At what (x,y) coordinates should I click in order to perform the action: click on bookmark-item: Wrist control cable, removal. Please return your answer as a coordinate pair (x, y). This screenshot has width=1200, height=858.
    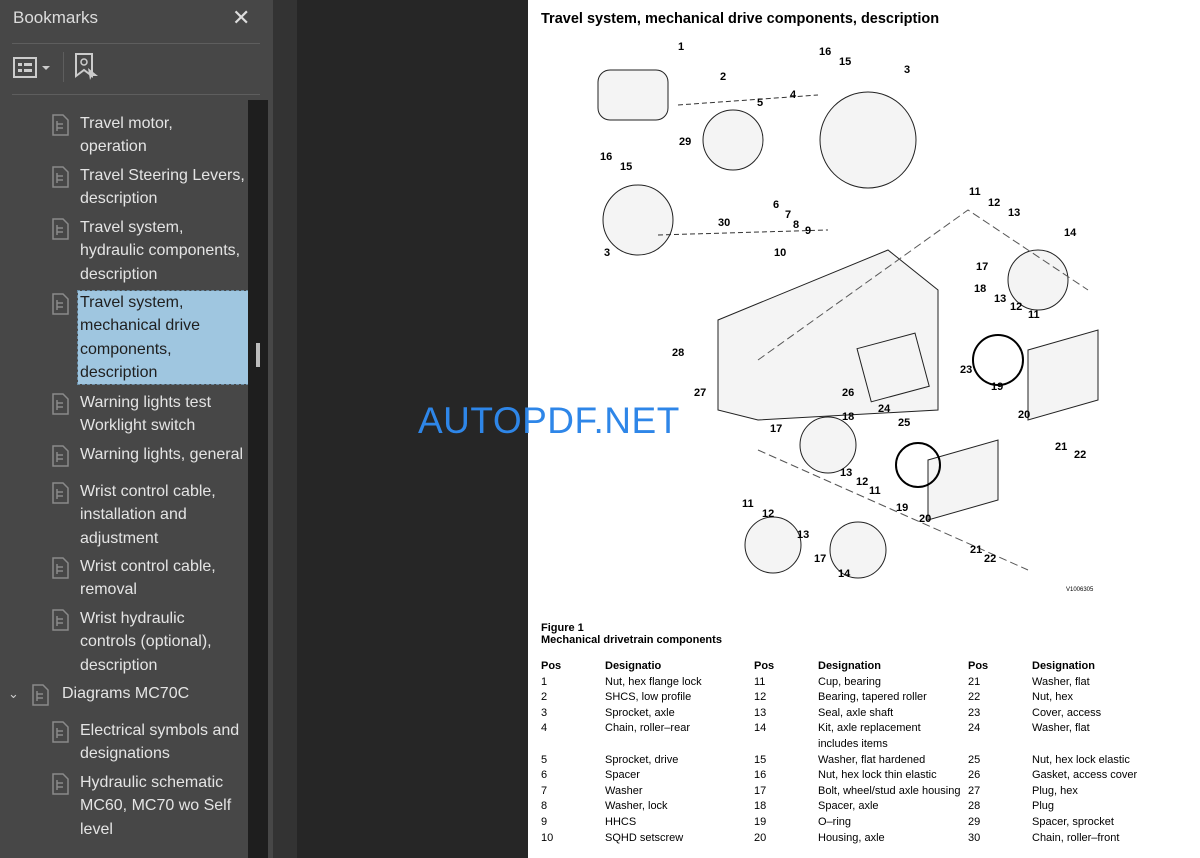
    Looking at the image, I should click on (148, 578).